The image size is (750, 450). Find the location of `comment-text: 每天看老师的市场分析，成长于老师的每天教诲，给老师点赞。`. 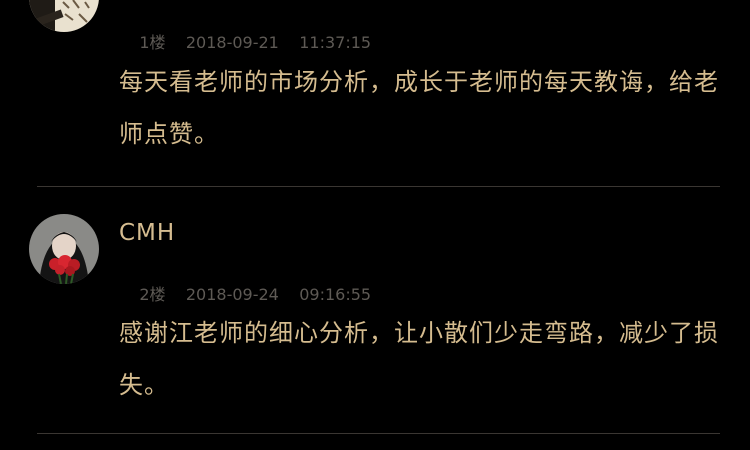

comment-text: 每天看老师的市场分析，成长于老师的每天教诲，给老师点赞。 is located at coordinates (419, 108).